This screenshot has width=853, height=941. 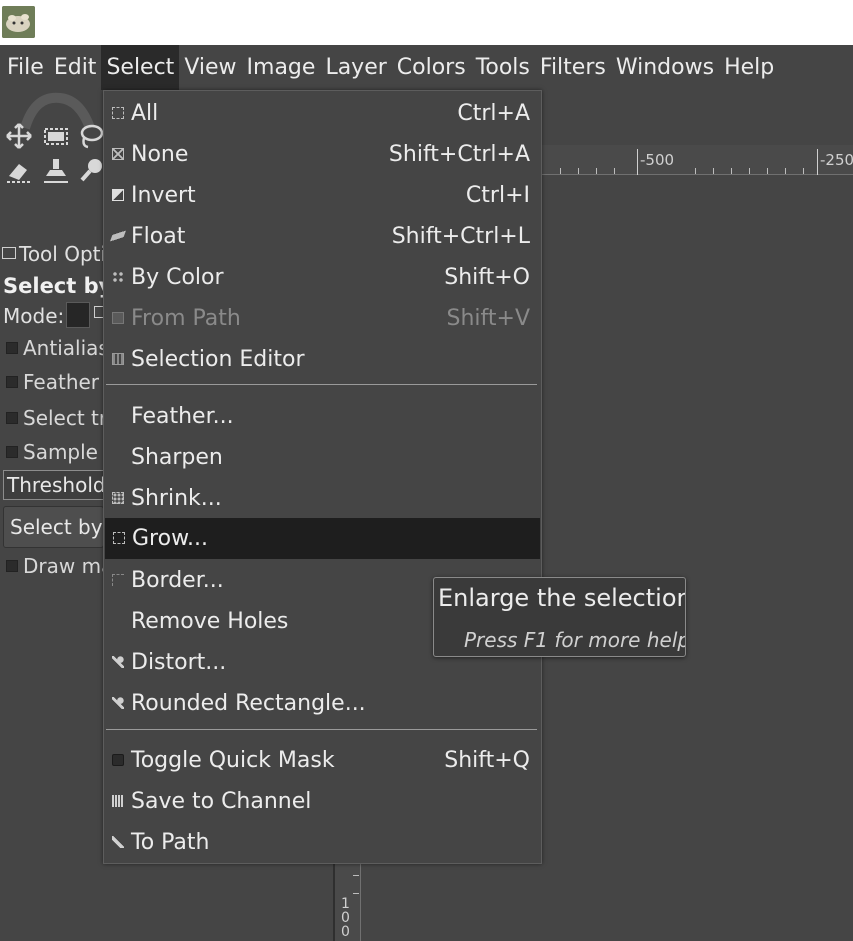 I want to click on draw-mask-checkbox, so click(x=12, y=566).